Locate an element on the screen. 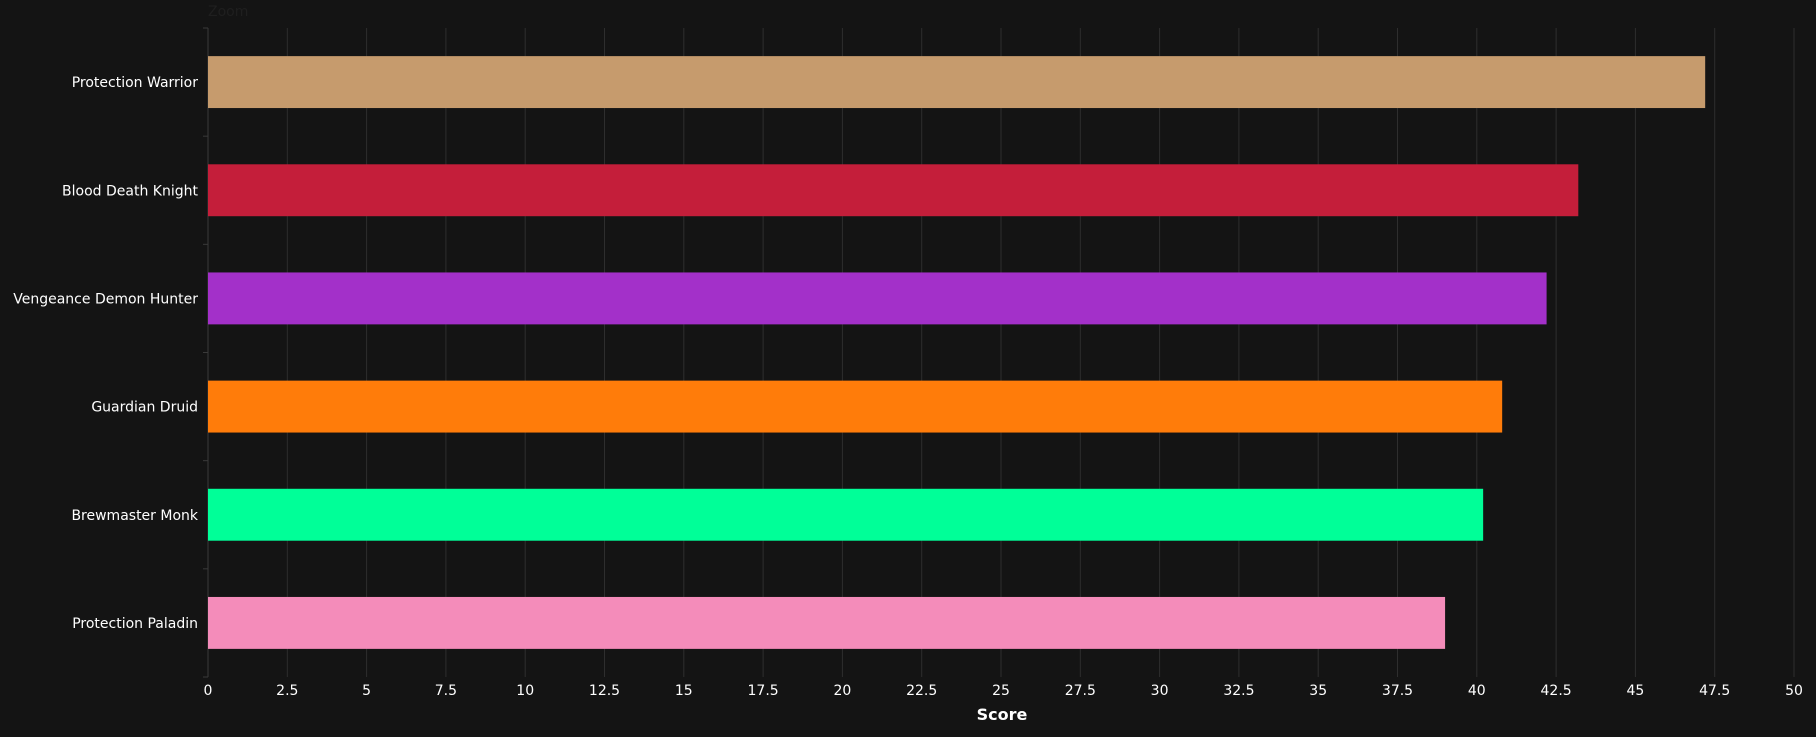 The width and height of the screenshot is (1816, 737). x-tick-label: 10 is located at coordinates (525, 691).